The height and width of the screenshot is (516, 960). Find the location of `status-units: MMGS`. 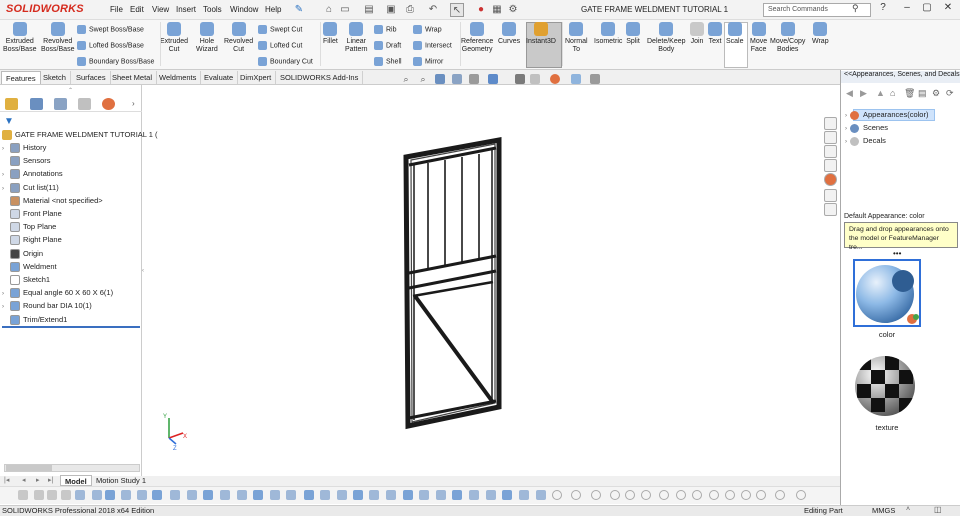

status-units: MMGS is located at coordinates (883, 510).